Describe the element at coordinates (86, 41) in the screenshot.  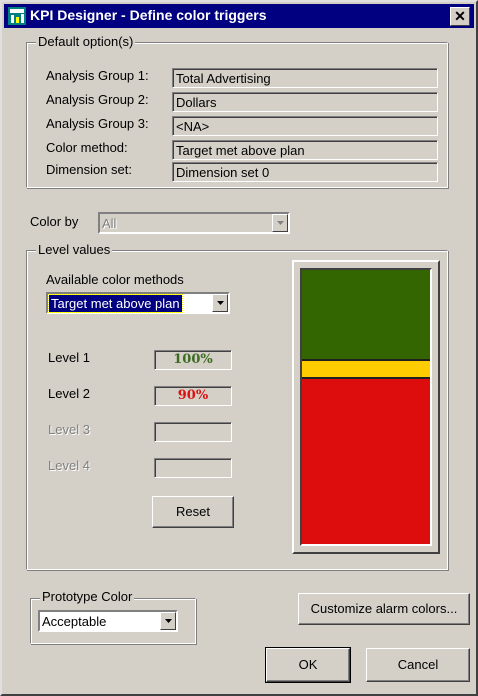
I see `default-options-legend: Default option(s)` at that location.